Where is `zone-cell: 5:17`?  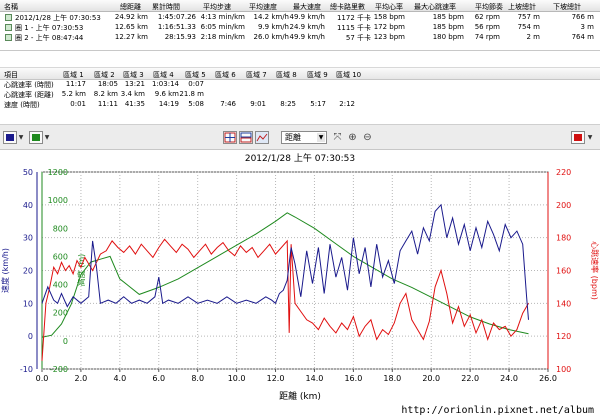 zone-cell: 5:17 is located at coordinates (318, 104).